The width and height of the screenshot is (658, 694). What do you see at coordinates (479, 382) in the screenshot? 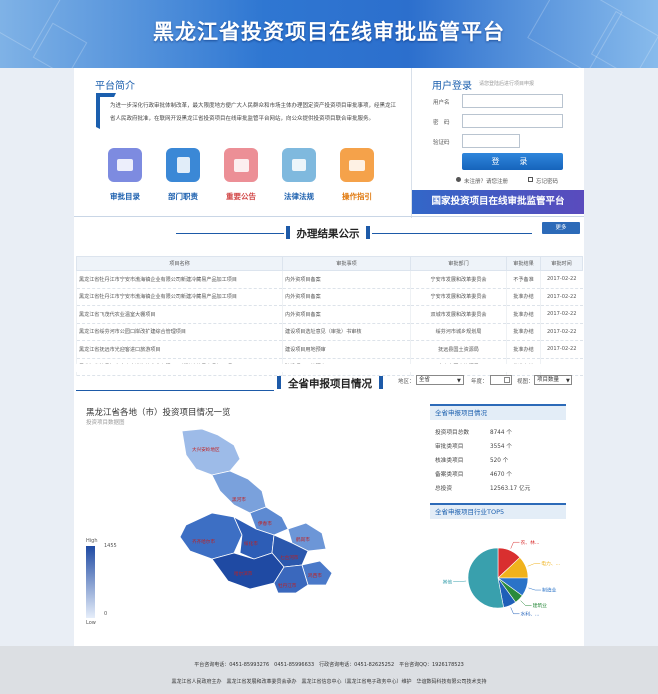
I see `year-label: 年度：` at bounding box center [479, 382].